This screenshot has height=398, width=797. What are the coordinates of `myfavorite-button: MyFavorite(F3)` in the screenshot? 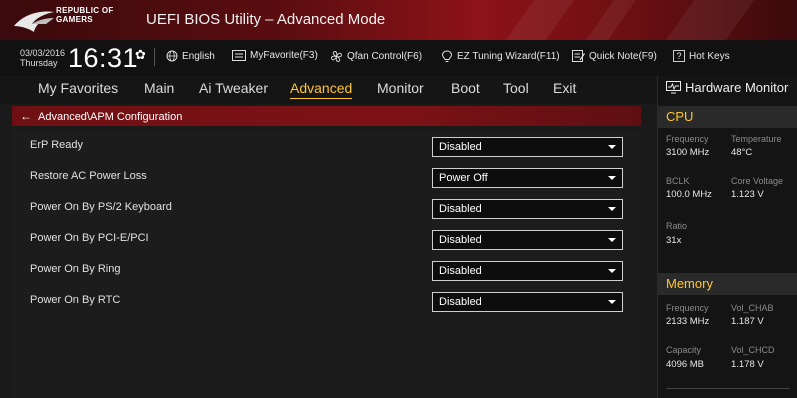 It's located at (275, 55).